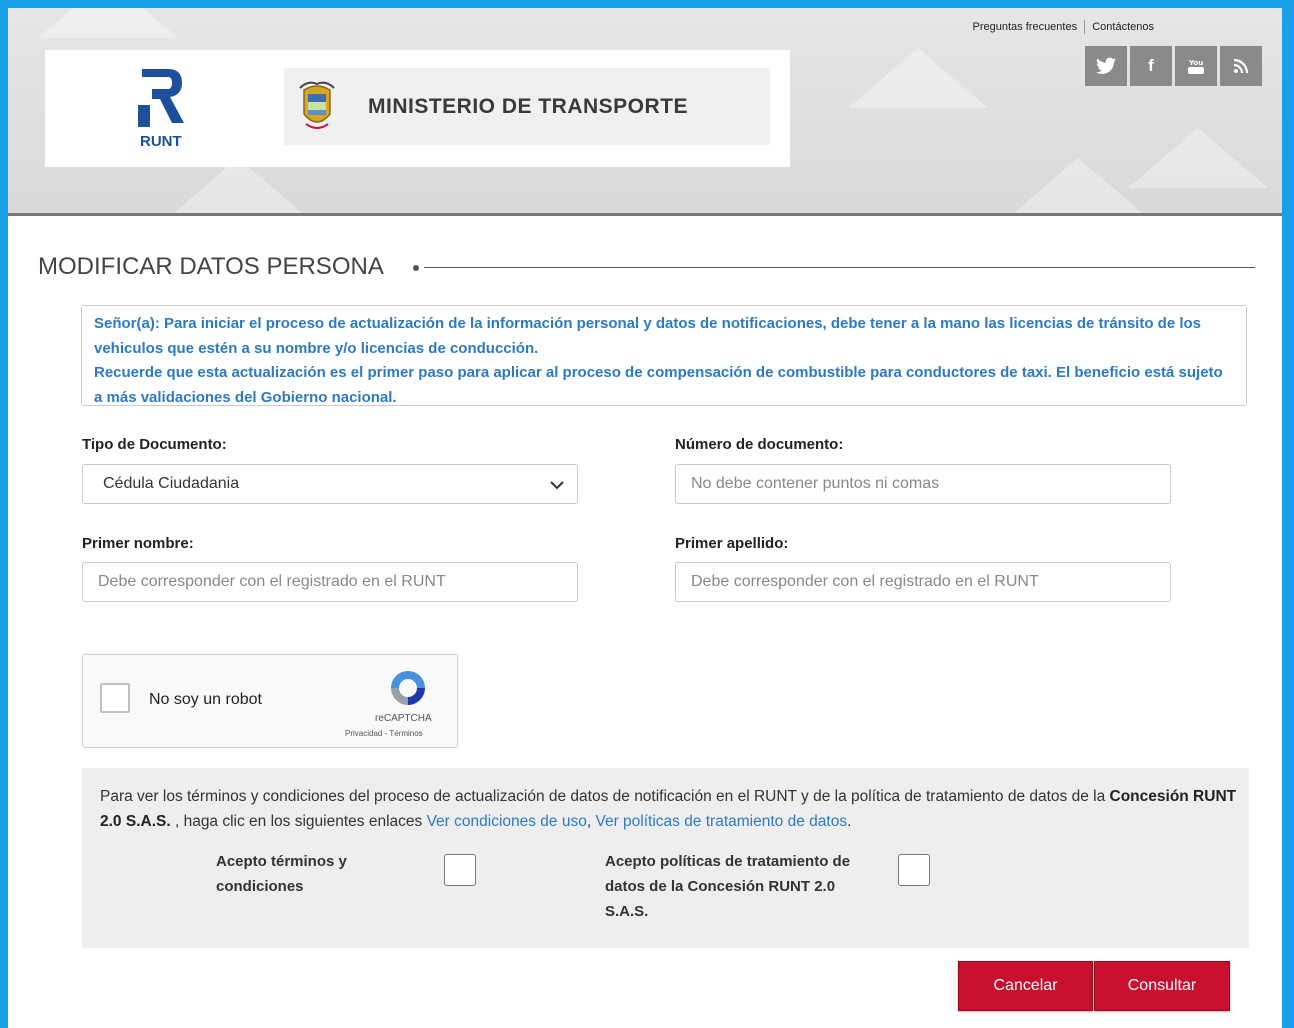 Image resolution: width=1294 pixels, height=1028 pixels. Describe the element at coordinates (460, 870) in the screenshot. I see `accept-terms-checkbox` at that location.